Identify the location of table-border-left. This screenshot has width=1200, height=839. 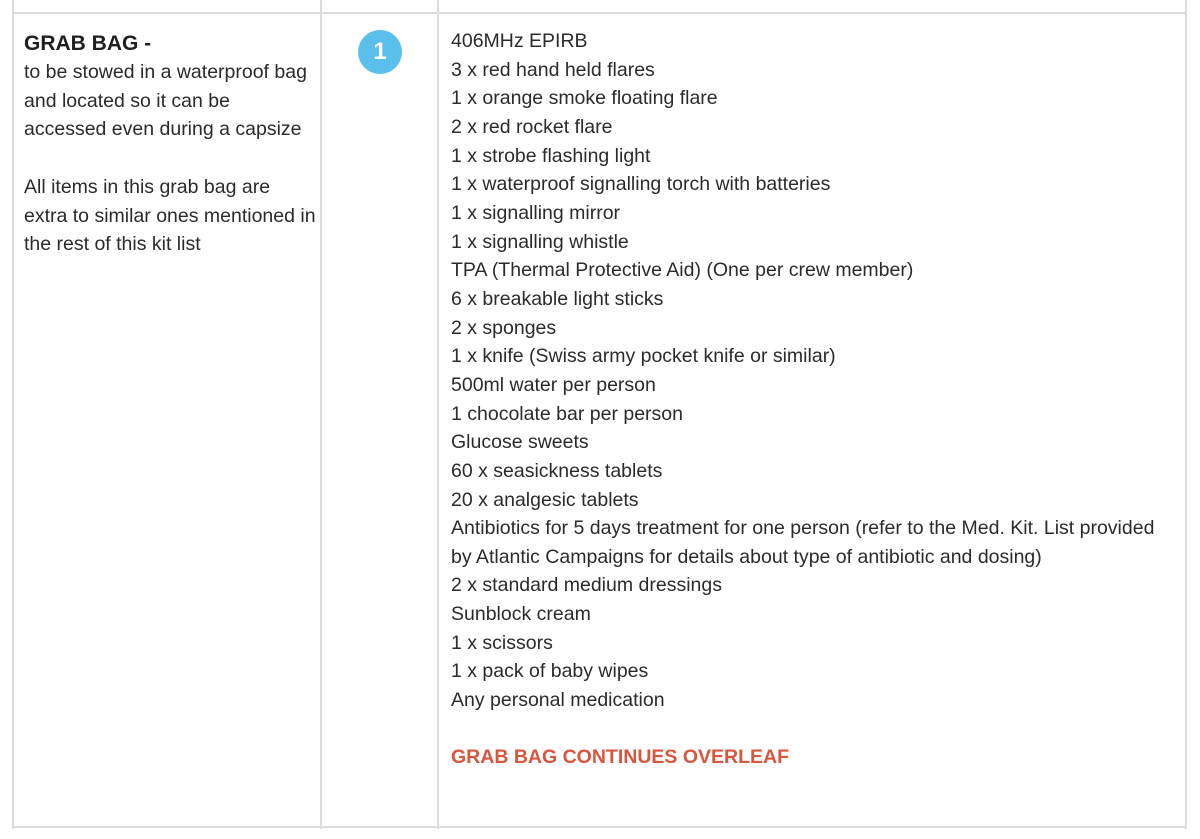
(13, 414).